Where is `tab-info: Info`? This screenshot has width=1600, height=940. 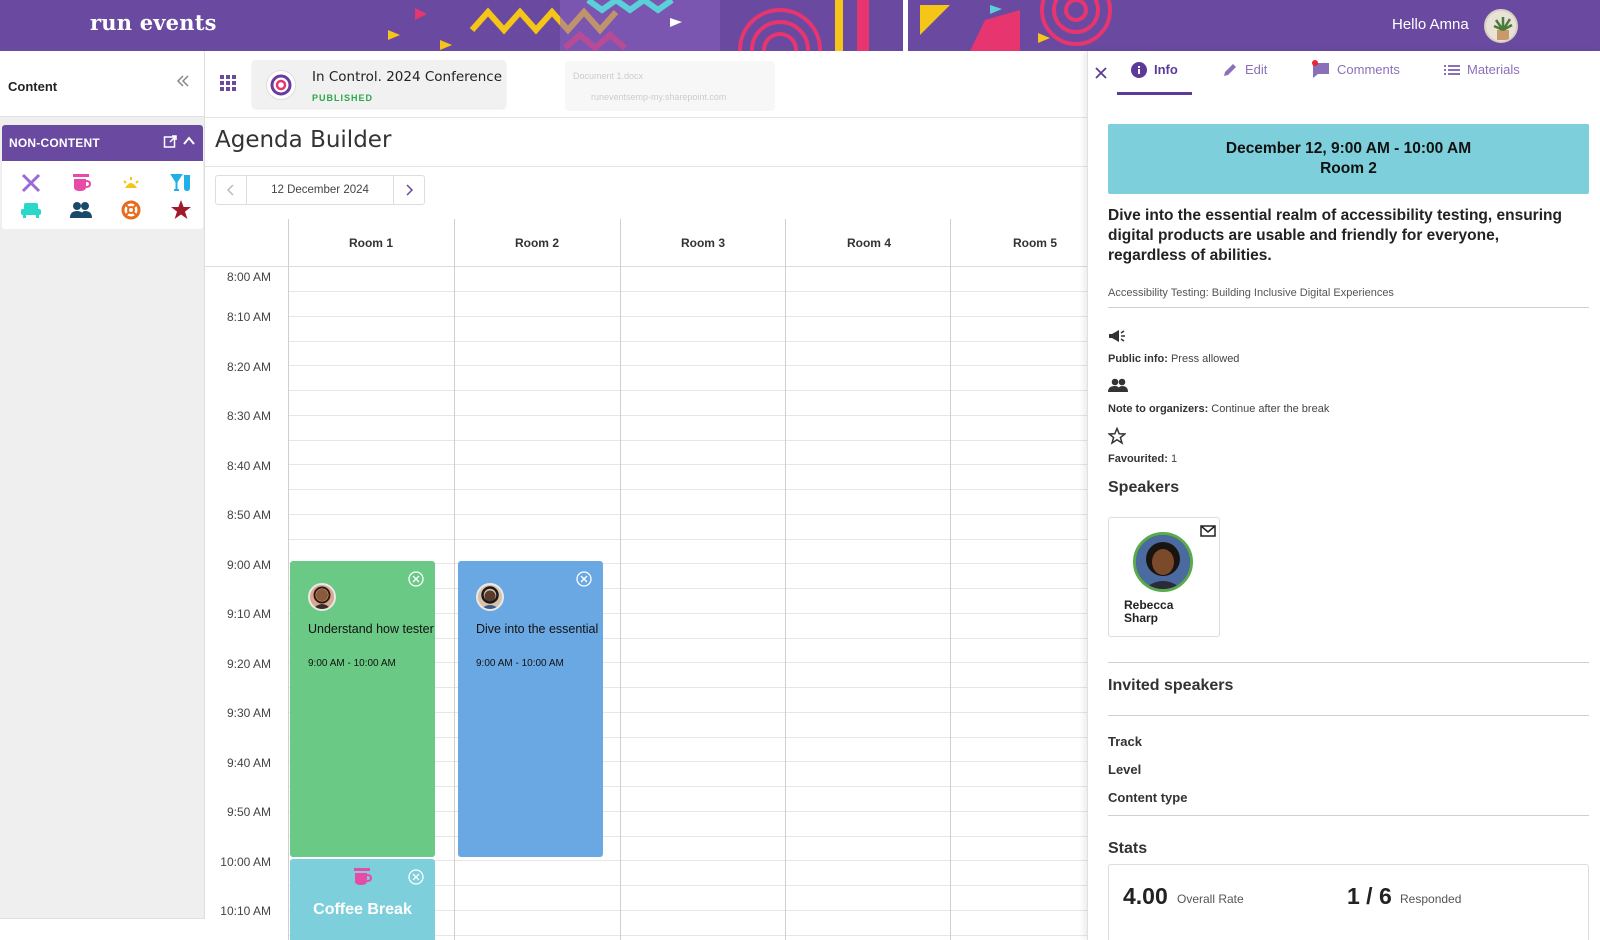 tab-info: Info is located at coordinates (1154, 78).